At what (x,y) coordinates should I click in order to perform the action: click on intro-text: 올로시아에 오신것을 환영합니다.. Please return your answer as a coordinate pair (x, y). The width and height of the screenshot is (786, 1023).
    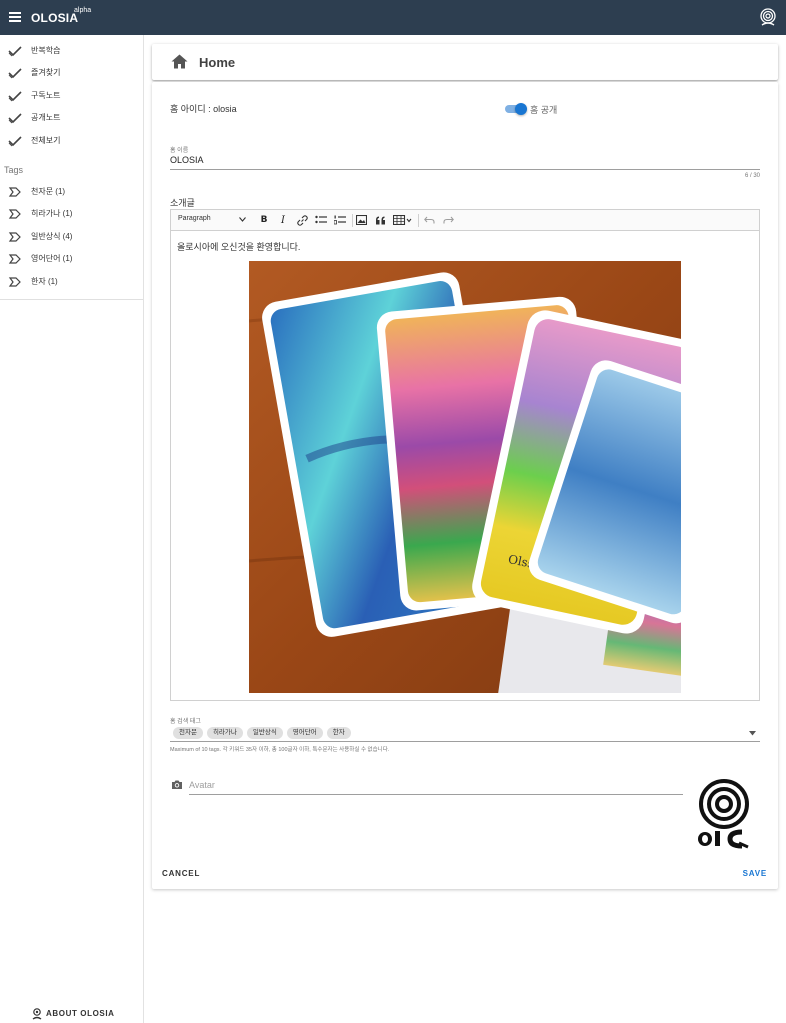
    Looking at the image, I should click on (239, 247).